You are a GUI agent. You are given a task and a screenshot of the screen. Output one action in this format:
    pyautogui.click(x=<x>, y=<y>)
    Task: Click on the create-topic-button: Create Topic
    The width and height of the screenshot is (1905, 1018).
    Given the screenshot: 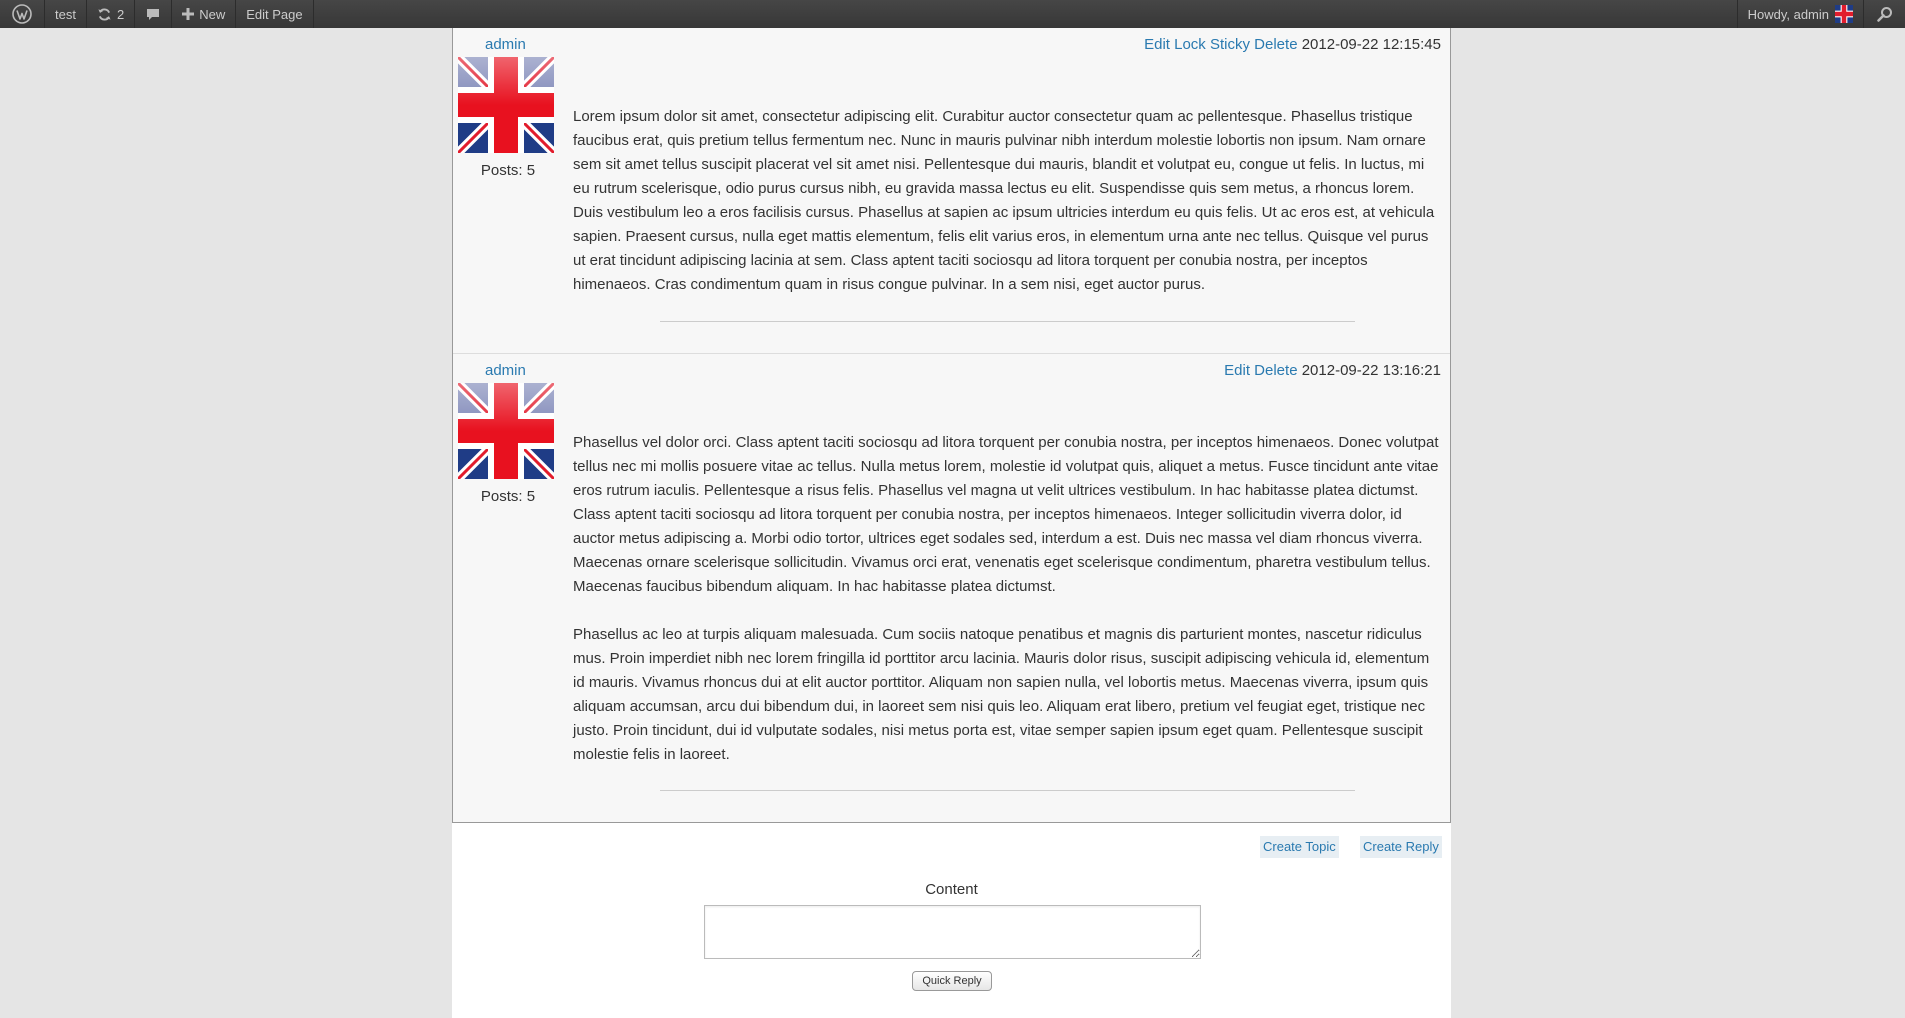 What is the action you would take?
    pyautogui.click(x=1299, y=847)
    